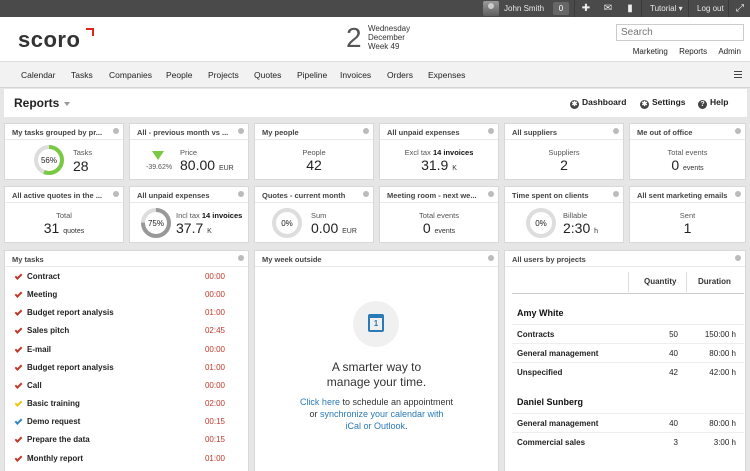 This screenshot has width=750, height=471. I want to click on nav-item-projects: Projects, so click(223, 75).